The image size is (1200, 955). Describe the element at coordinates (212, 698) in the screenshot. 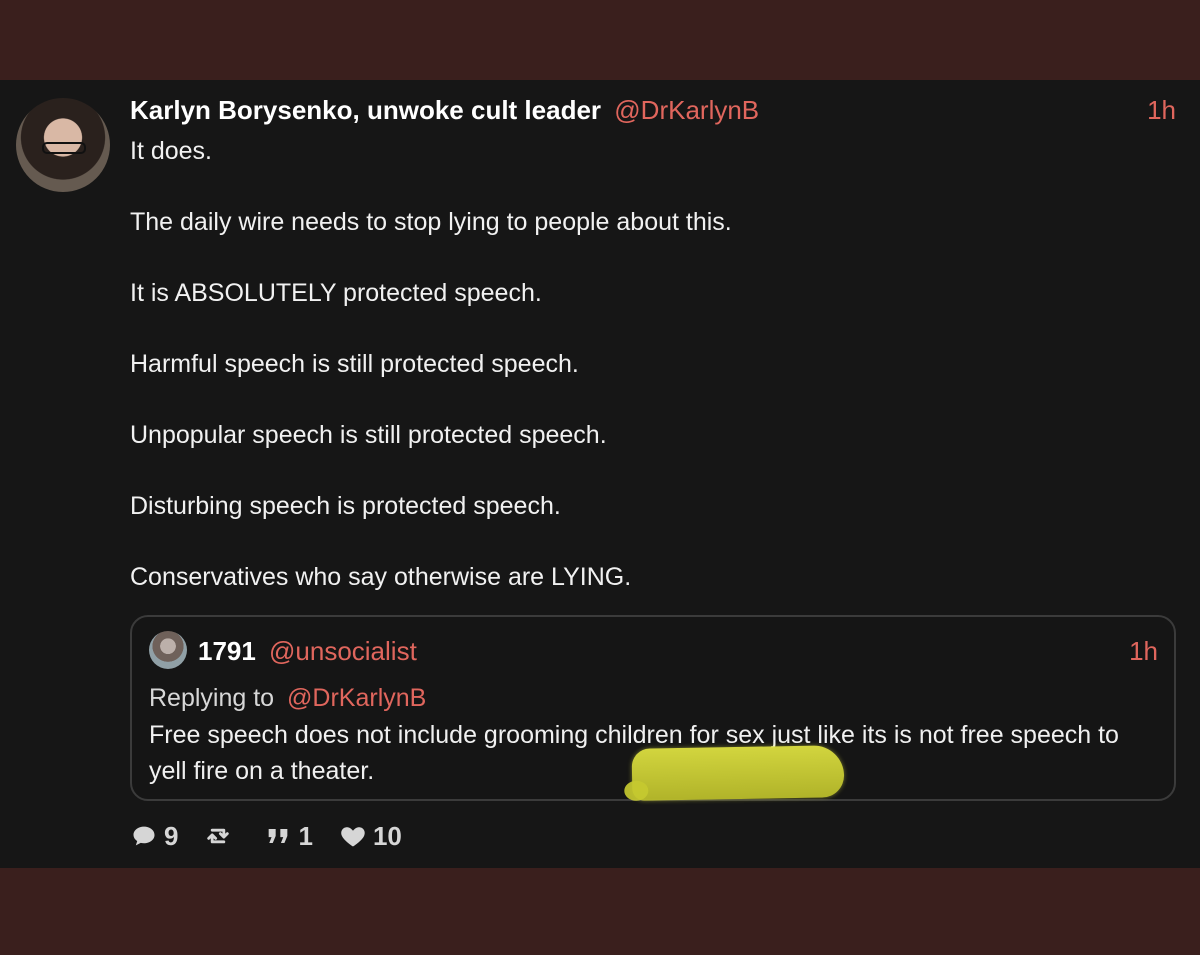

I see `replying-to-label: Replying to` at that location.